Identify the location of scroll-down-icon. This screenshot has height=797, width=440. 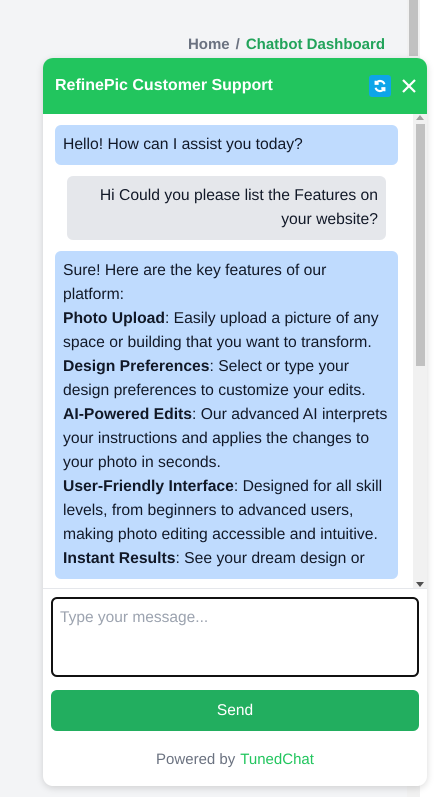
(420, 585).